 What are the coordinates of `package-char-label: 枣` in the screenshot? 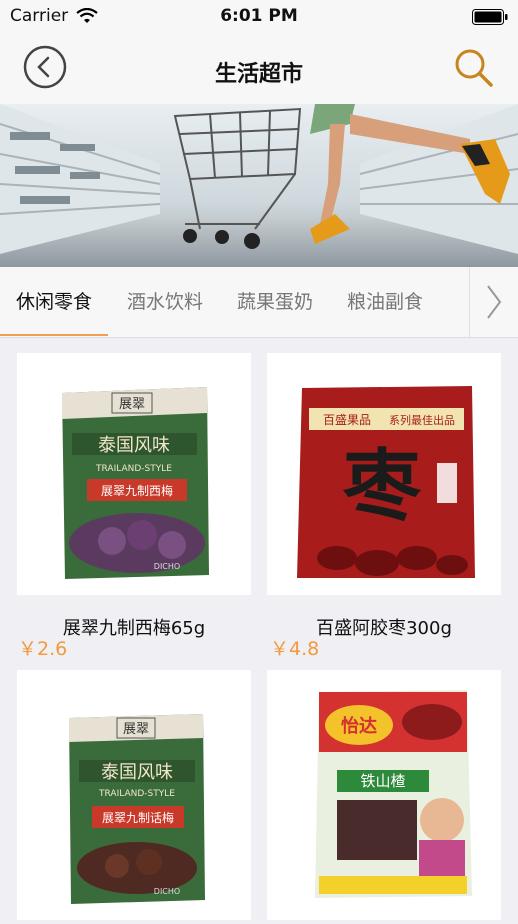 It's located at (382, 487).